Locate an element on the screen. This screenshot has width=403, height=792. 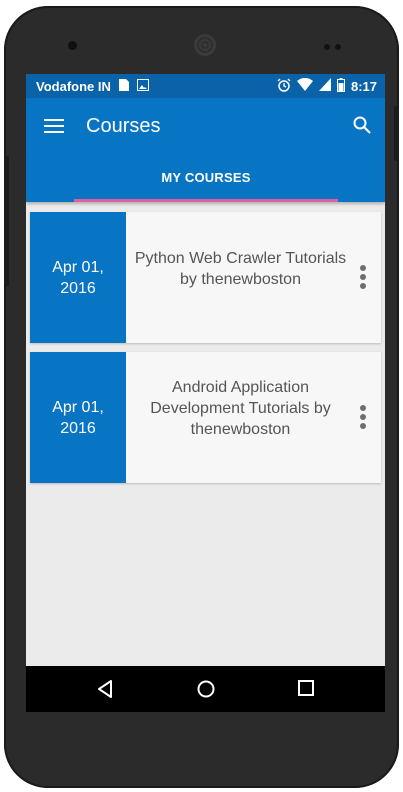
alarm-icon is located at coordinates (284, 86).